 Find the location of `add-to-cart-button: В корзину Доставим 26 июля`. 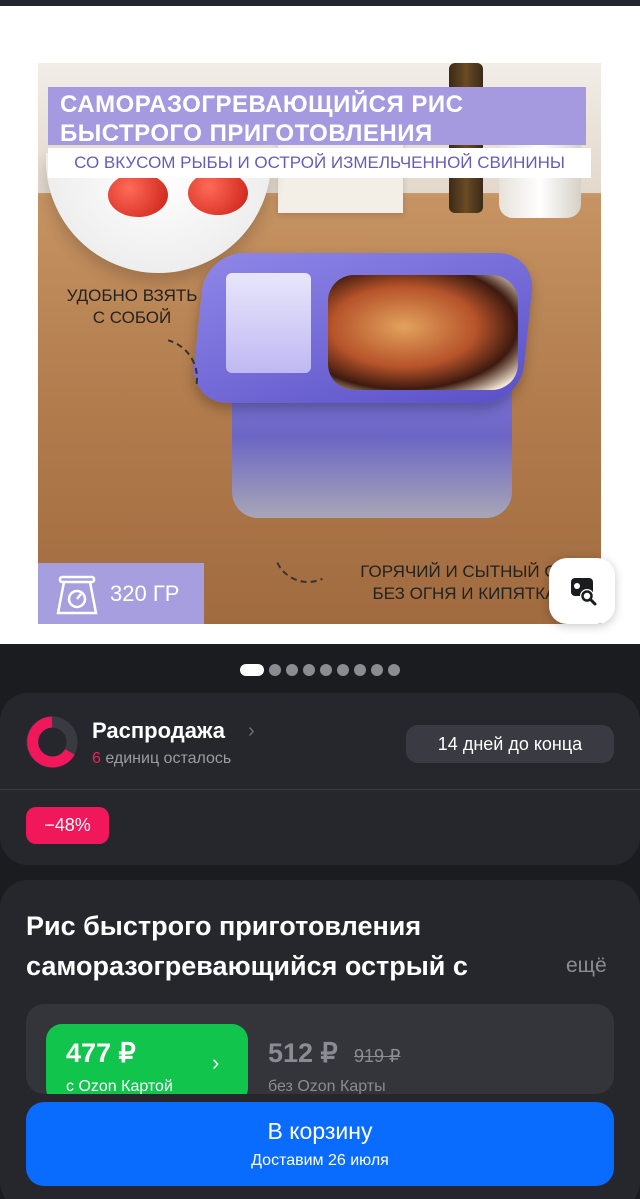

add-to-cart-button: В корзину Доставим 26 июля is located at coordinates (320, 1144).